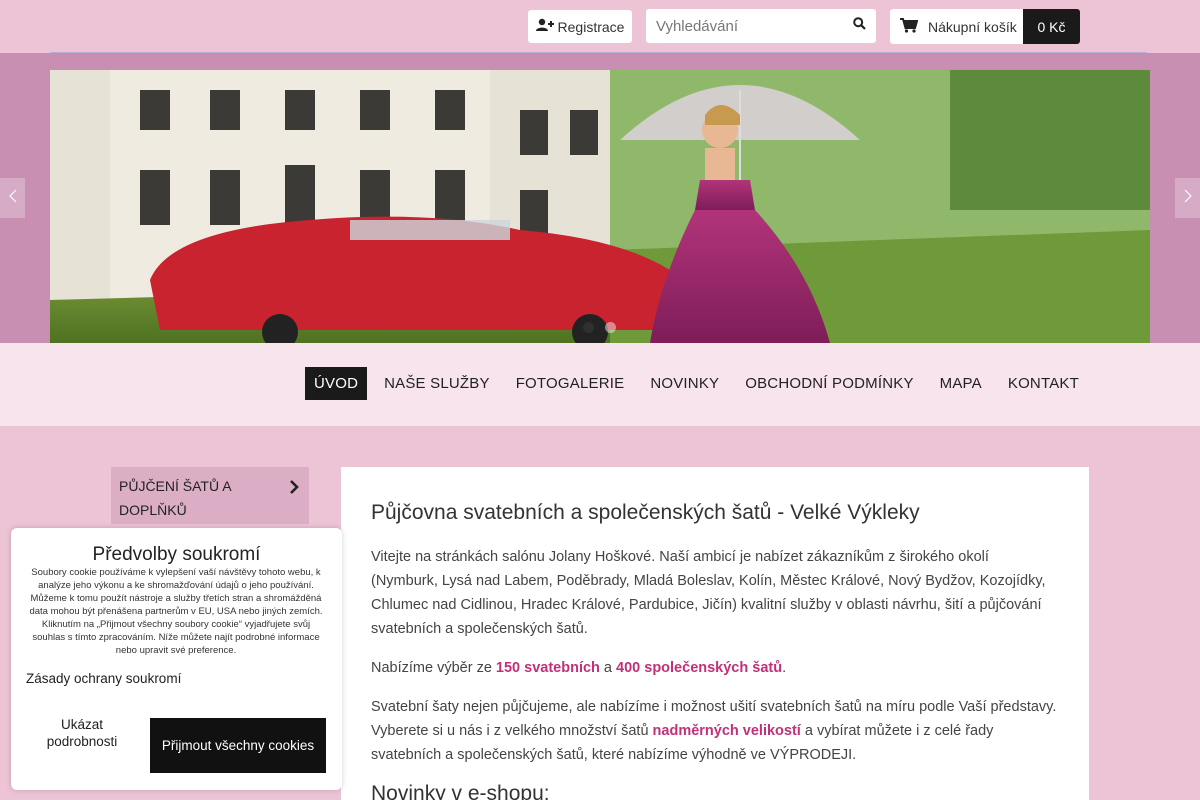 The width and height of the screenshot is (1200, 800). What do you see at coordinates (599, 327) in the screenshot?
I see `slider-dots` at bounding box center [599, 327].